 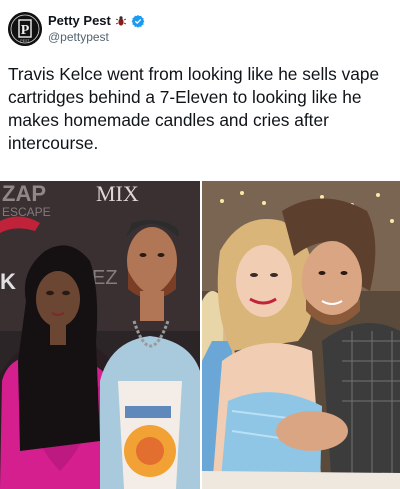 I want to click on backdrop-text-left: ZAP, so click(x=24, y=193).